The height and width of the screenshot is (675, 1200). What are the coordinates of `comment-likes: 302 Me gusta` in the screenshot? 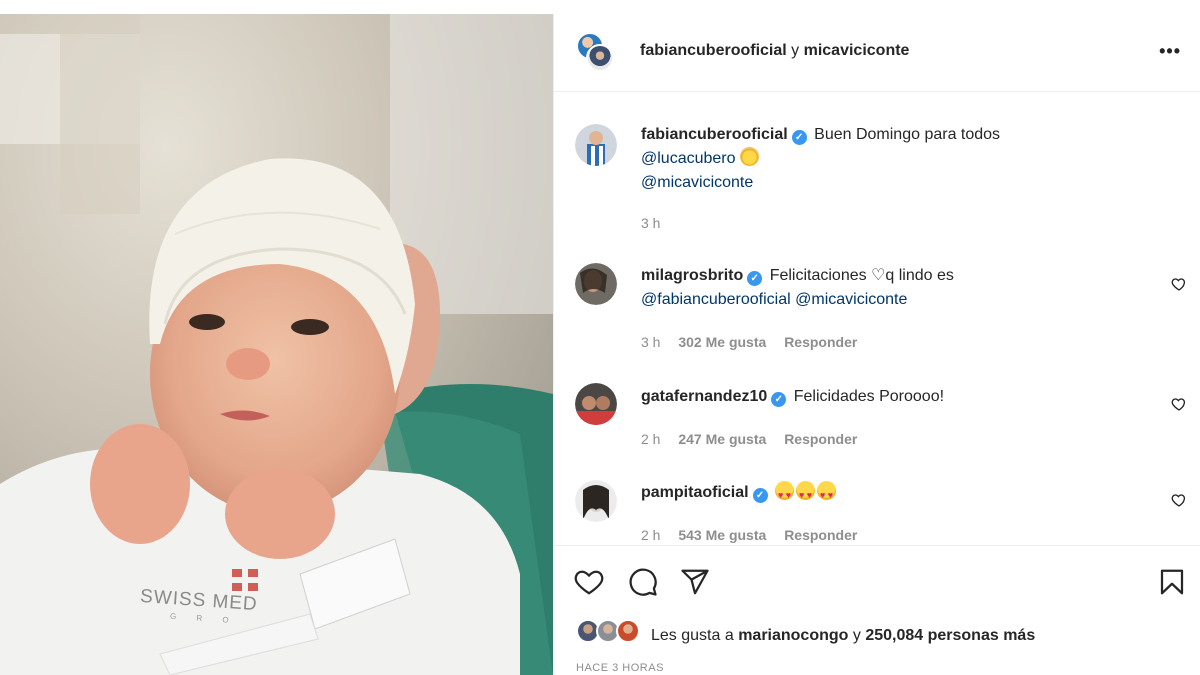 It's located at (722, 342).